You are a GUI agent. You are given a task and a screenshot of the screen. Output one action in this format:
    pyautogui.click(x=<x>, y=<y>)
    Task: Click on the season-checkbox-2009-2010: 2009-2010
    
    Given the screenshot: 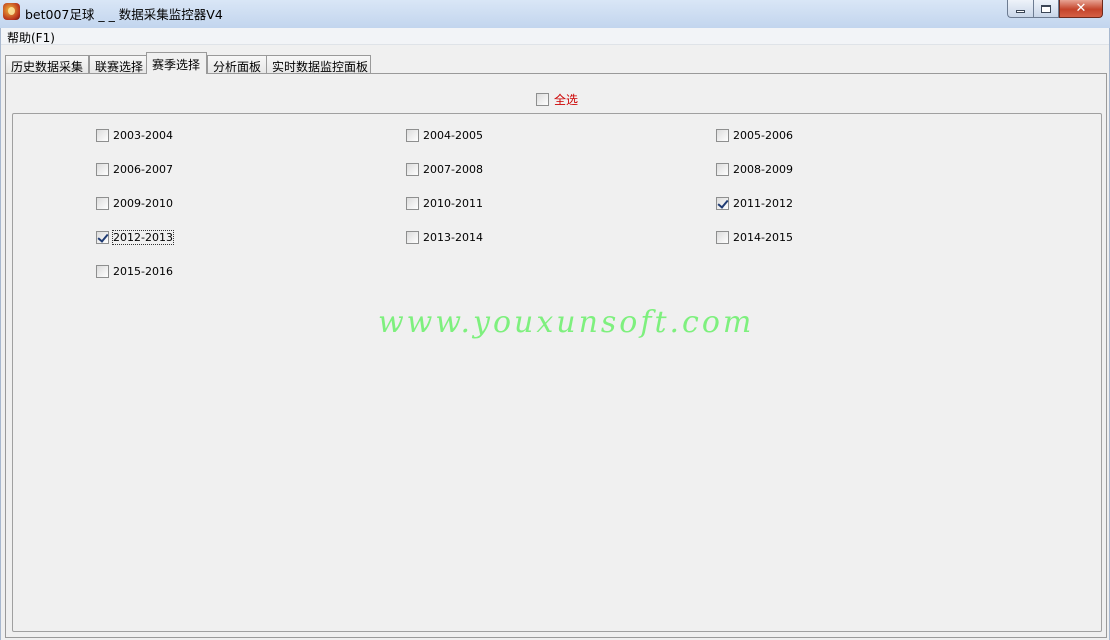 What is the action you would take?
    pyautogui.click(x=134, y=203)
    